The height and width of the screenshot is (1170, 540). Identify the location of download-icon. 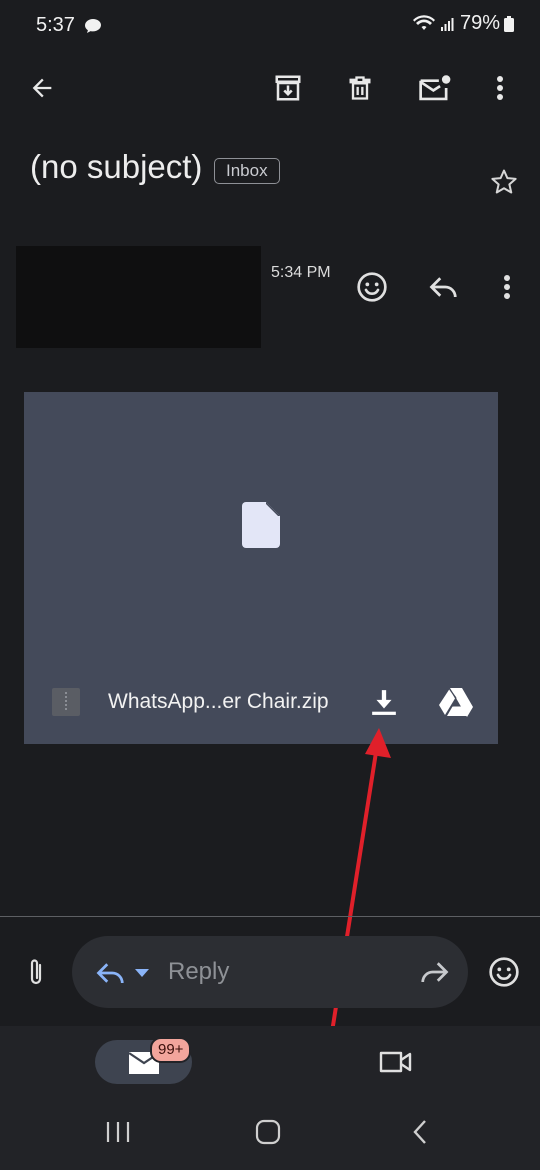
(384, 702).